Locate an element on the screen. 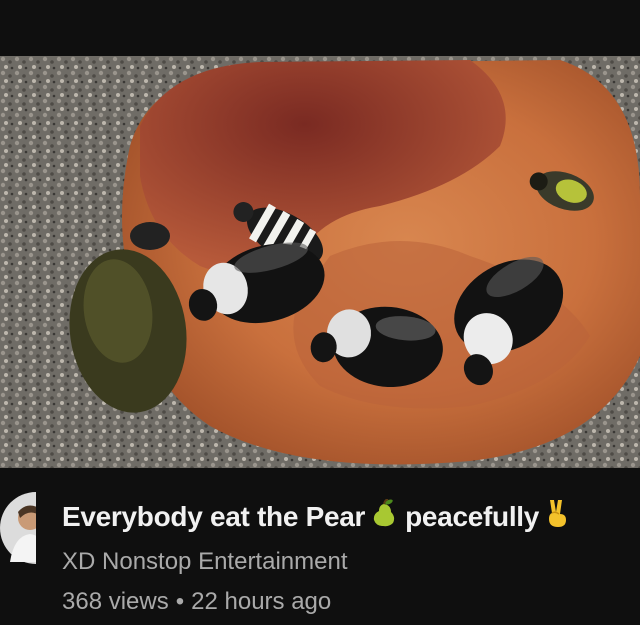 The width and height of the screenshot is (640, 625). video-title: Everybody eat the Pear peacefully is located at coordinates (347, 516).